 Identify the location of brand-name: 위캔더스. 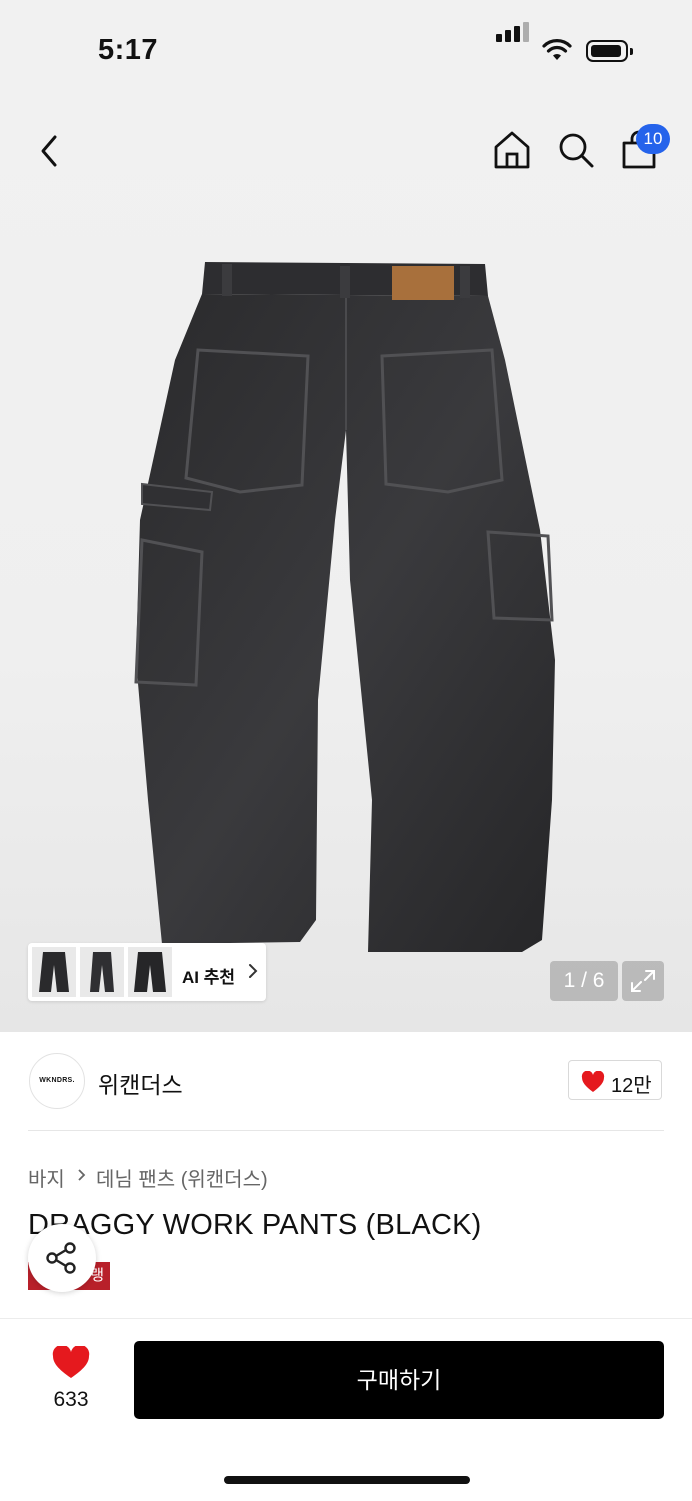
(140, 1083).